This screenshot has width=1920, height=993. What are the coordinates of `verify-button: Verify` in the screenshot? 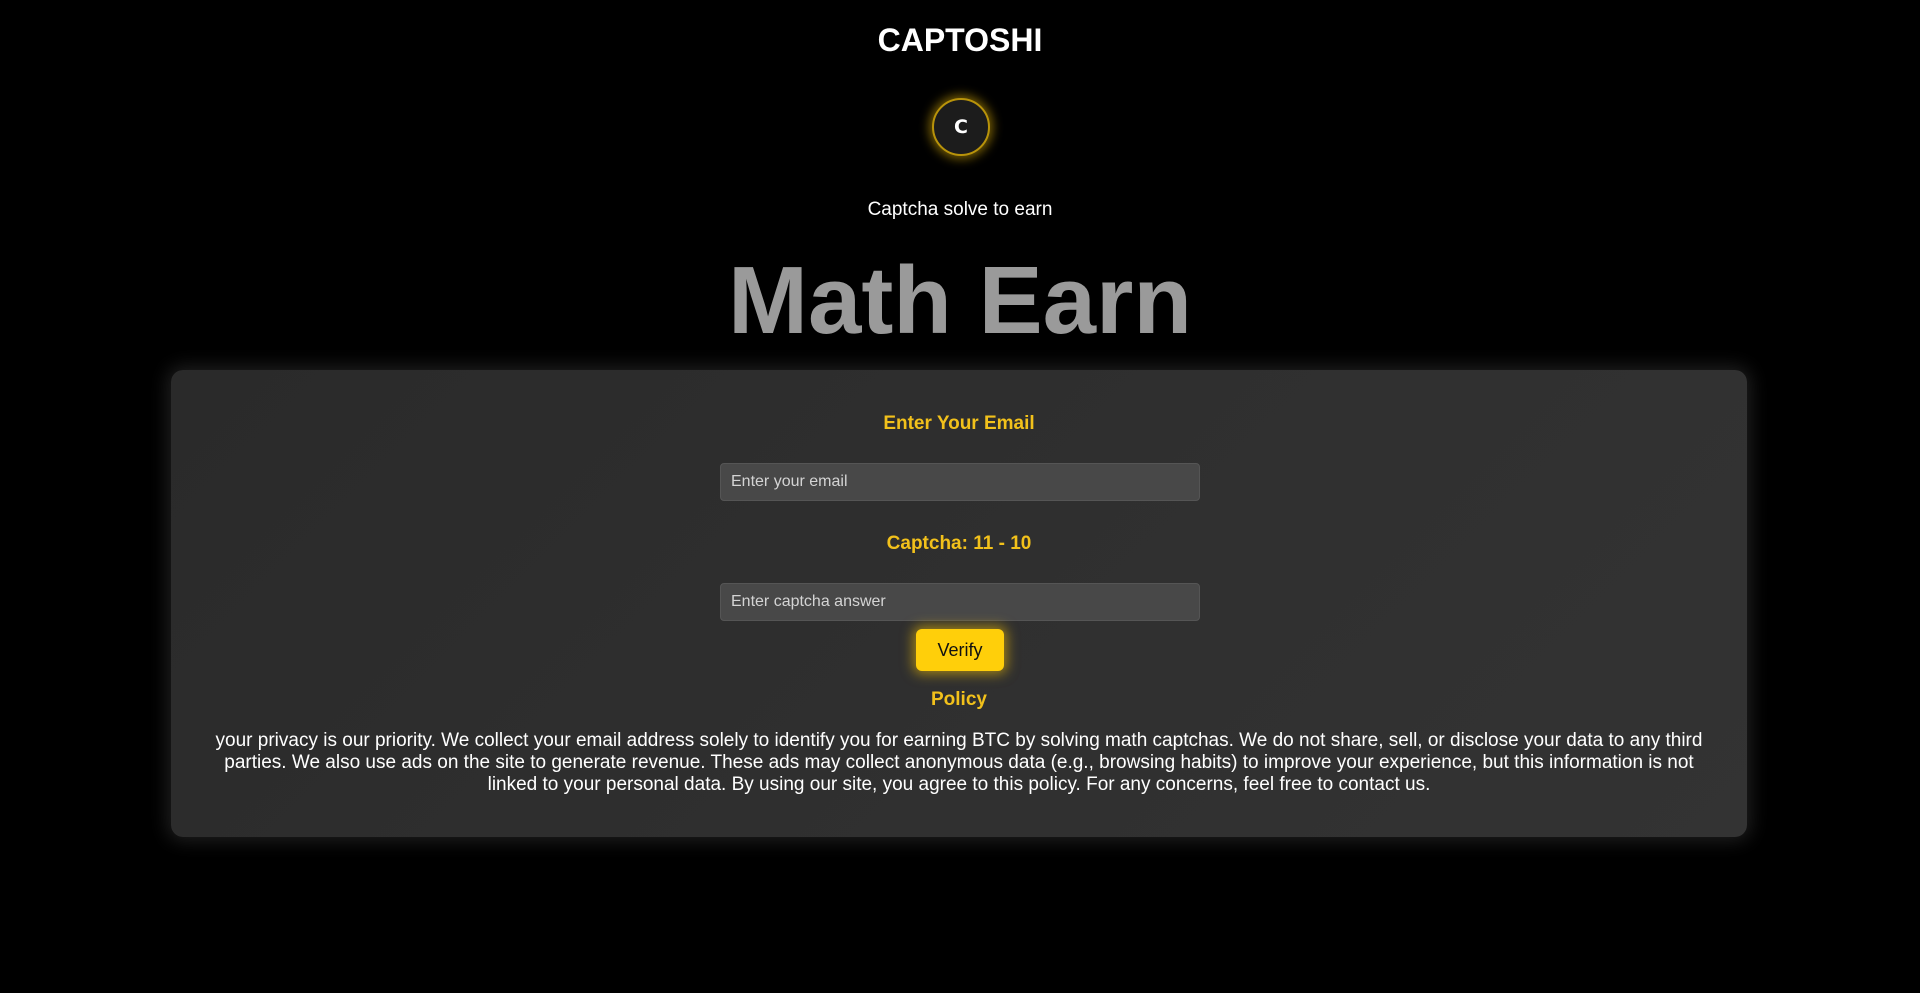 It's located at (960, 650).